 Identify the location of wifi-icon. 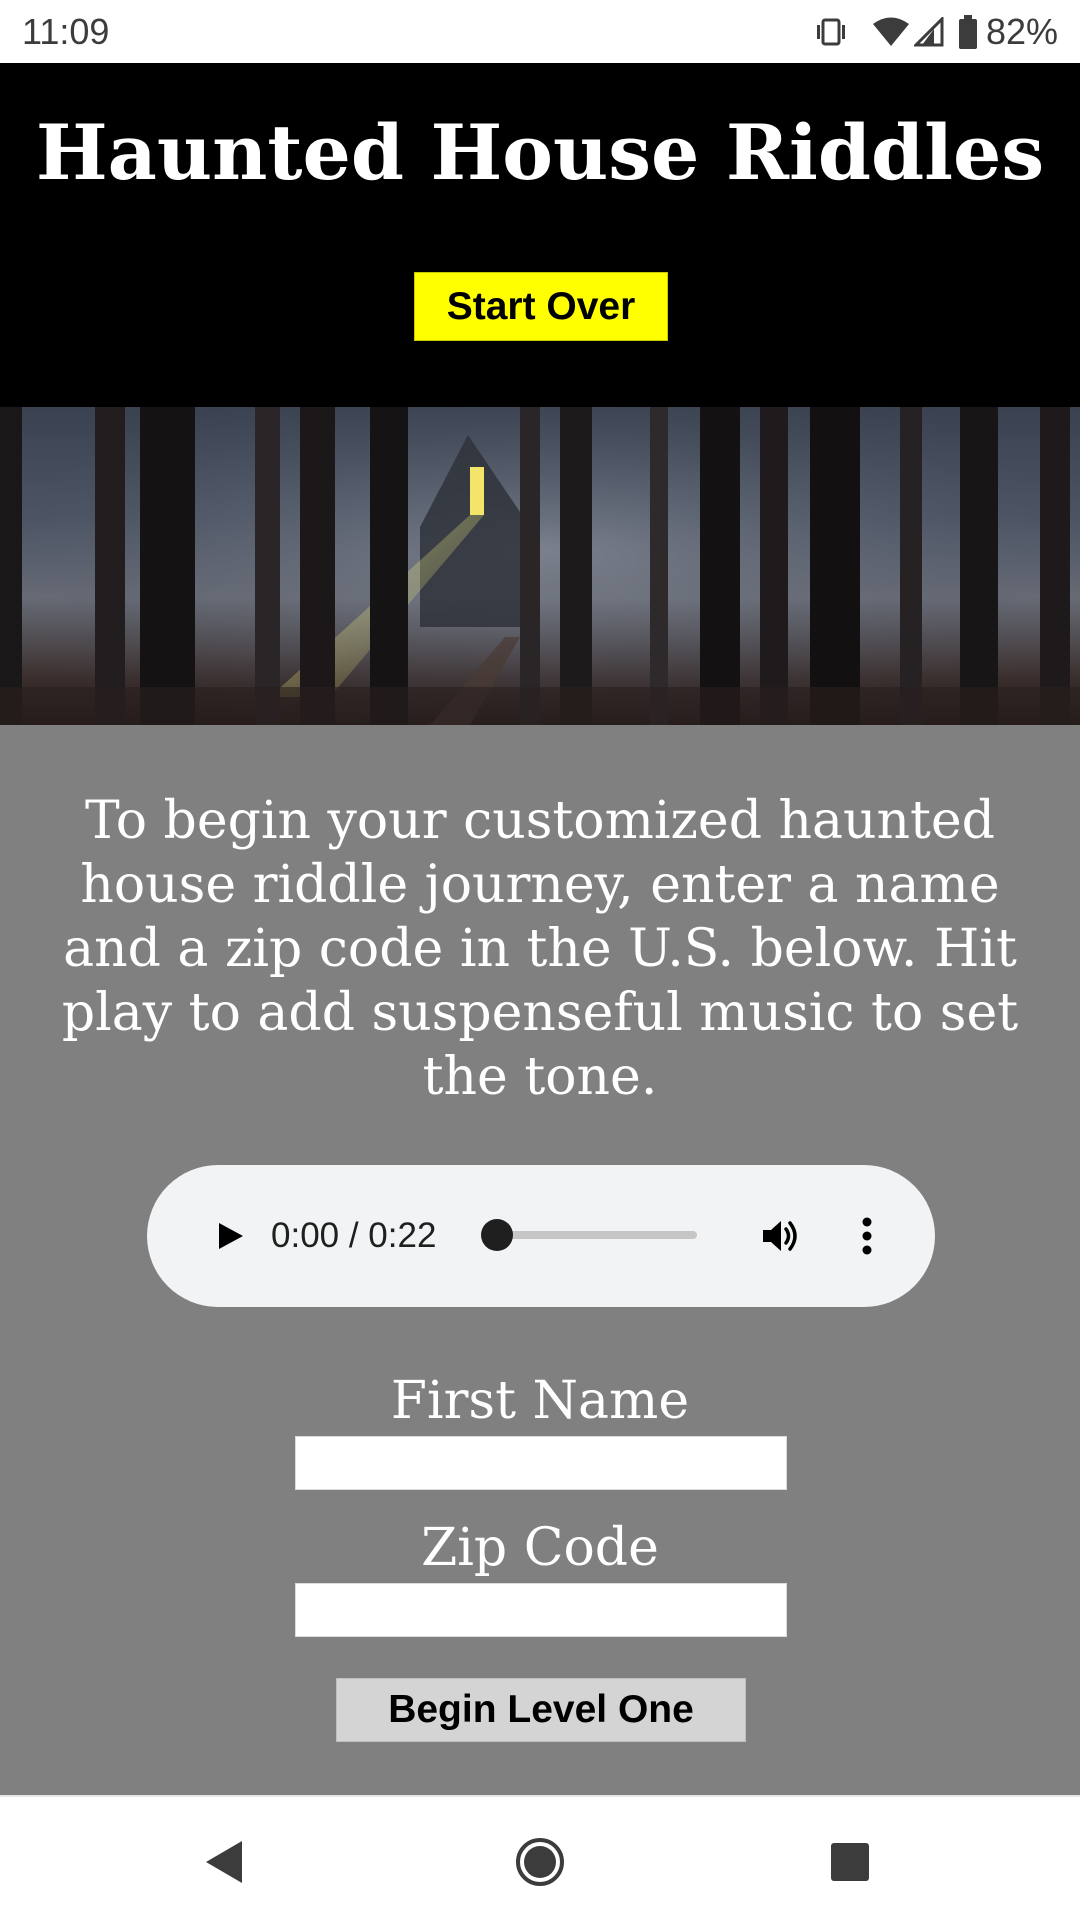
(890, 31).